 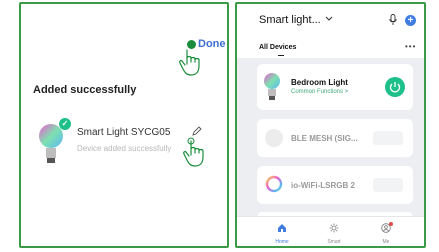 What do you see at coordinates (410, 20) in the screenshot?
I see `add-device-button: +` at bounding box center [410, 20].